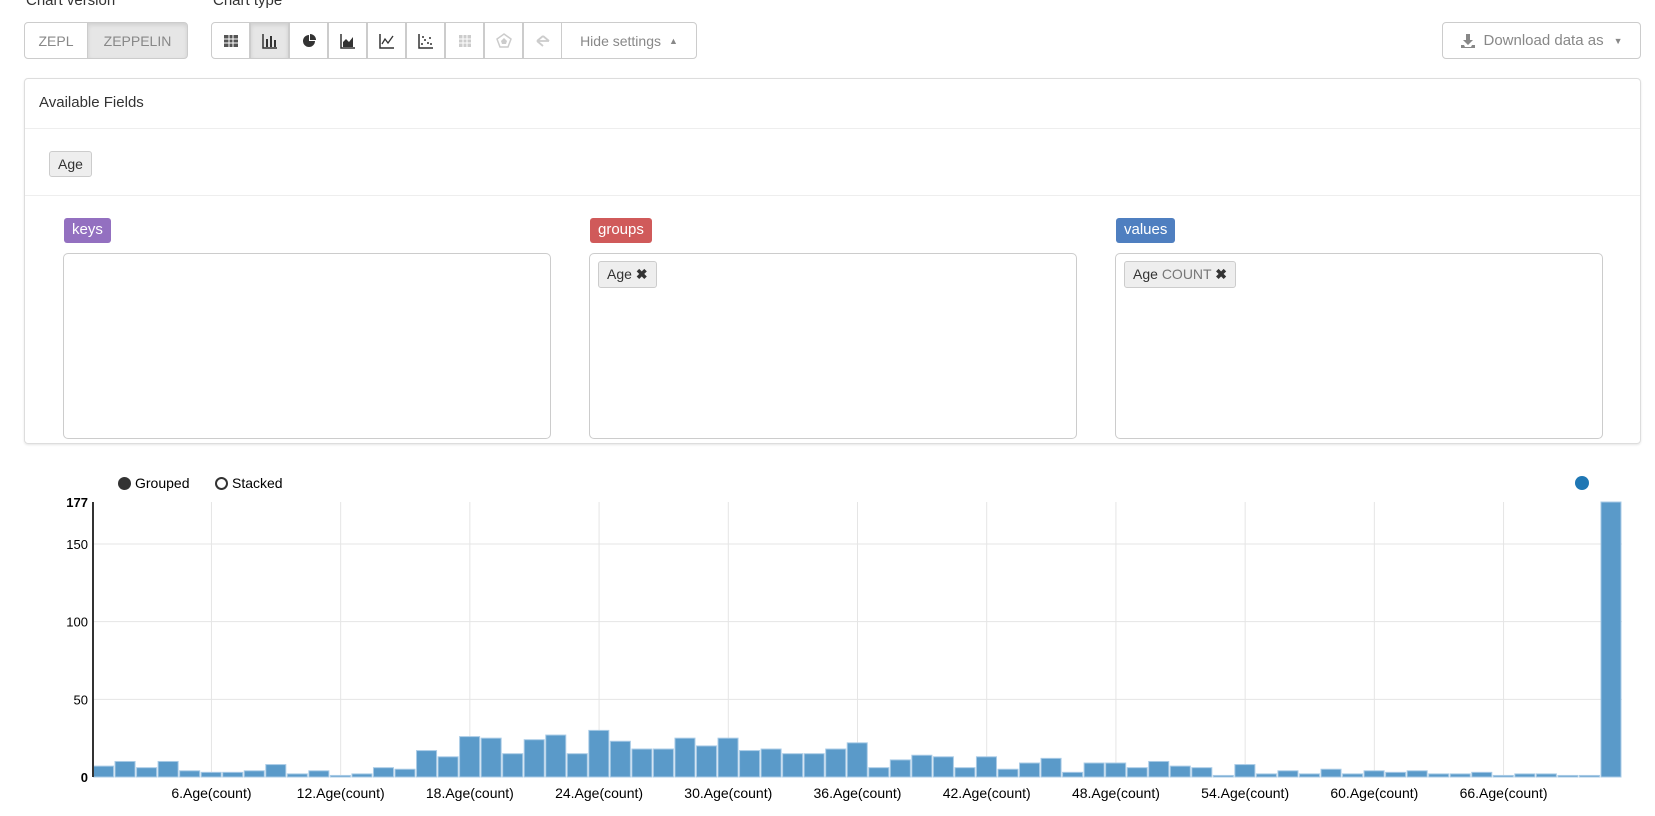 The width and height of the screenshot is (1655, 816). Describe the element at coordinates (1187, 274) in the screenshot. I see `aggregation-label: COUNT` at that location.